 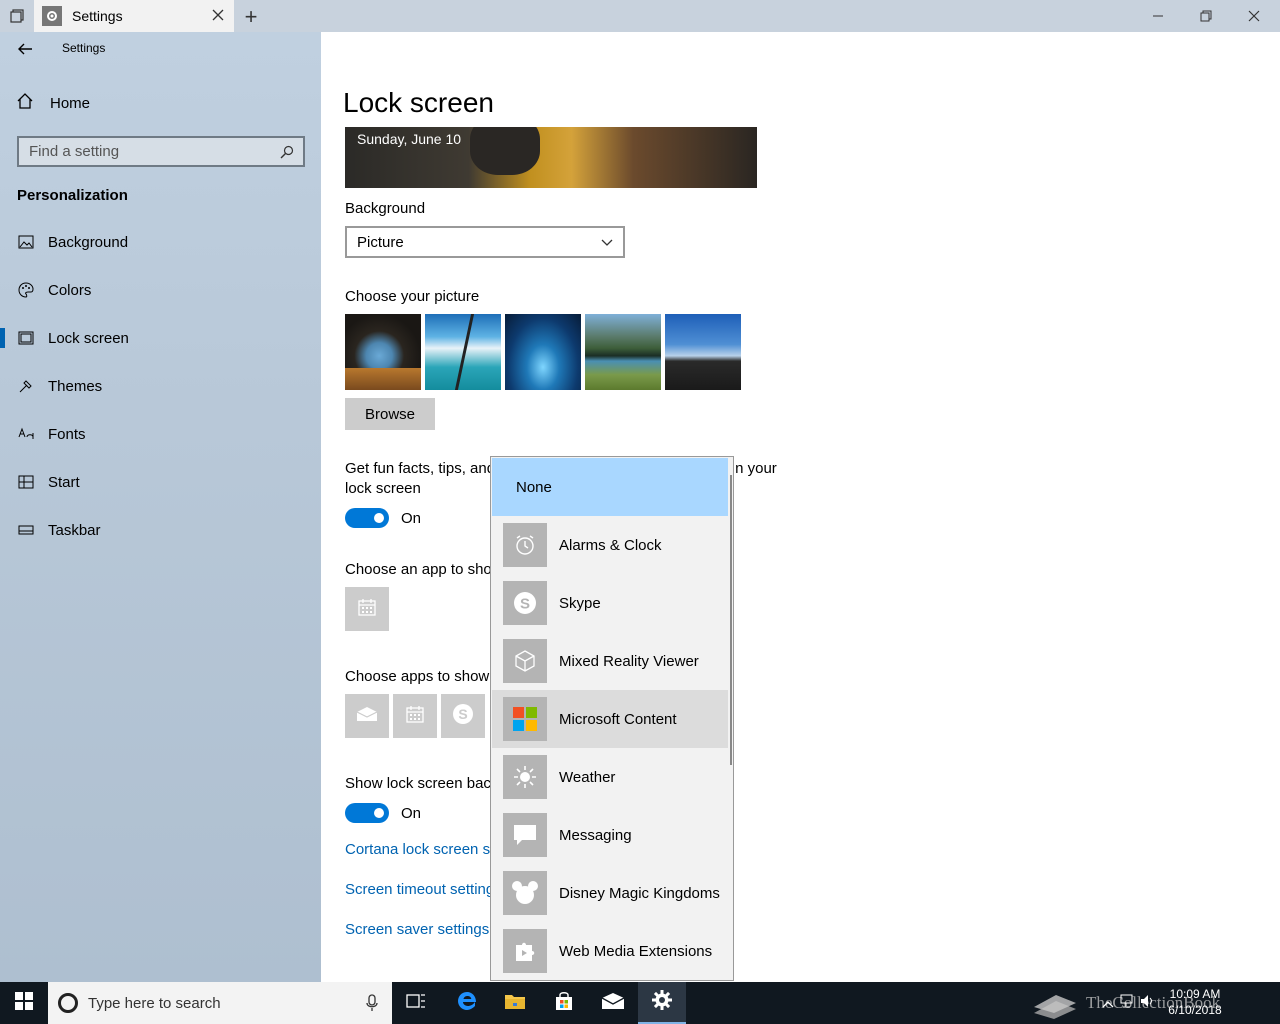 I want to click on popup-item-disney: Disney Magic Kingdoms, so click(x=610, y=893).